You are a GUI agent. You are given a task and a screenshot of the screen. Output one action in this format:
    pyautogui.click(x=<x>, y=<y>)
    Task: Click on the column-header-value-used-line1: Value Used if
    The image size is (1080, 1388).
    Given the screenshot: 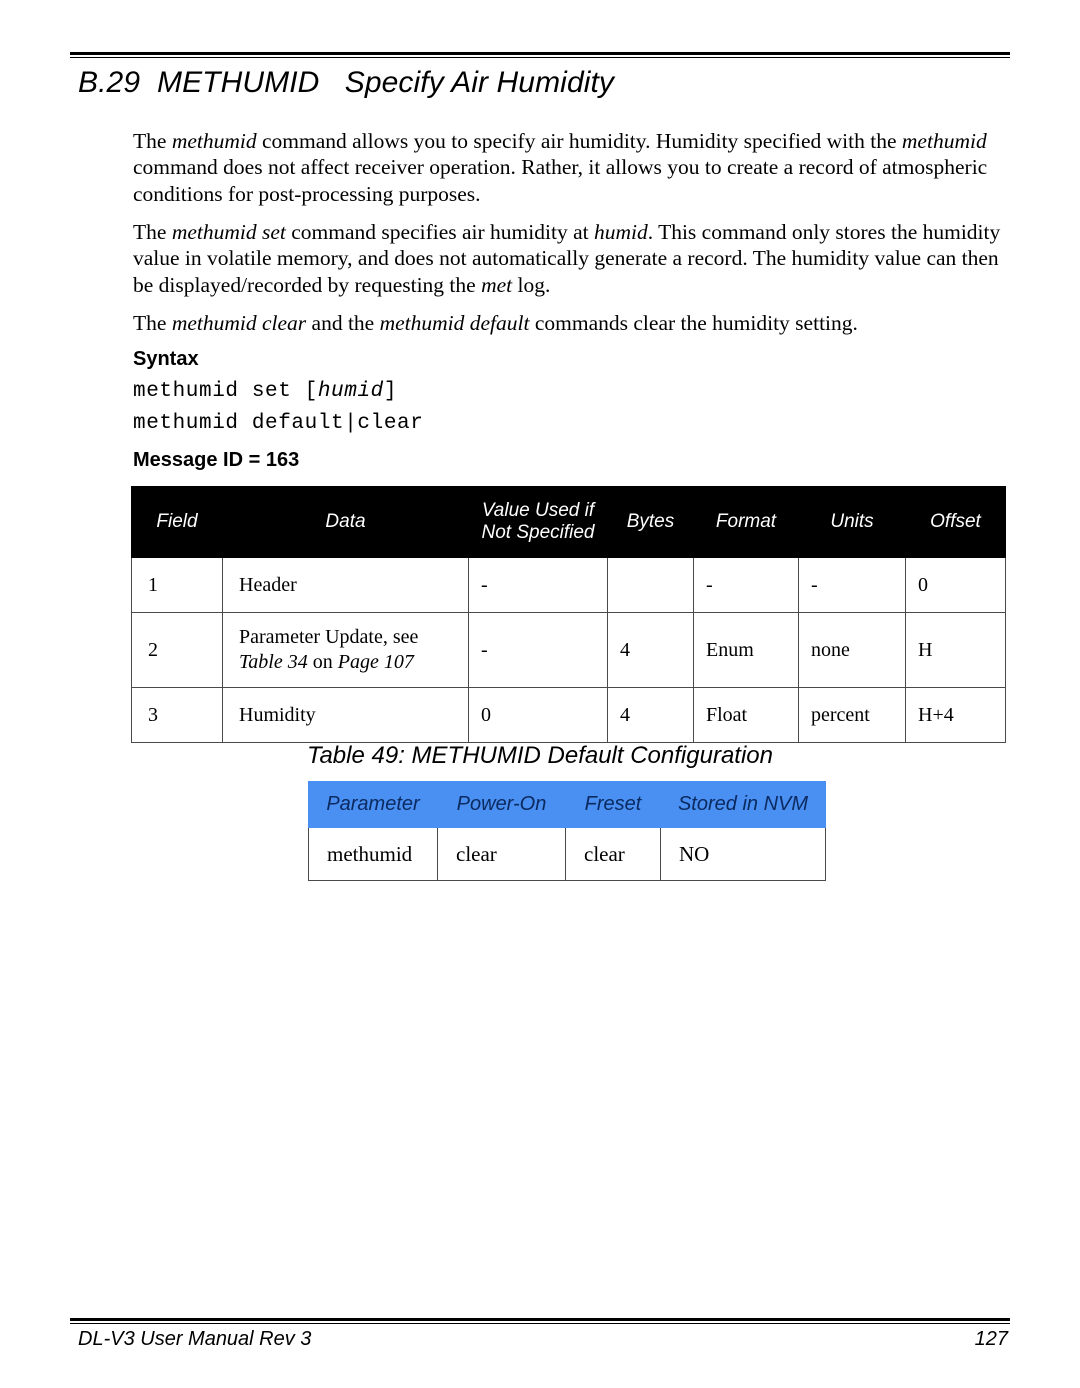 What is the action you would take?
    pyautogui.click(x=538, y=510)
    